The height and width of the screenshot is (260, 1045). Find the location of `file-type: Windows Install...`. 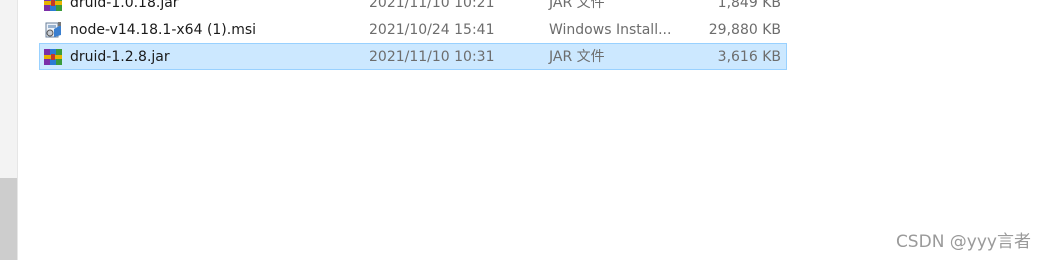

file-type: Windows Install... is located at coordinates (610, 30).